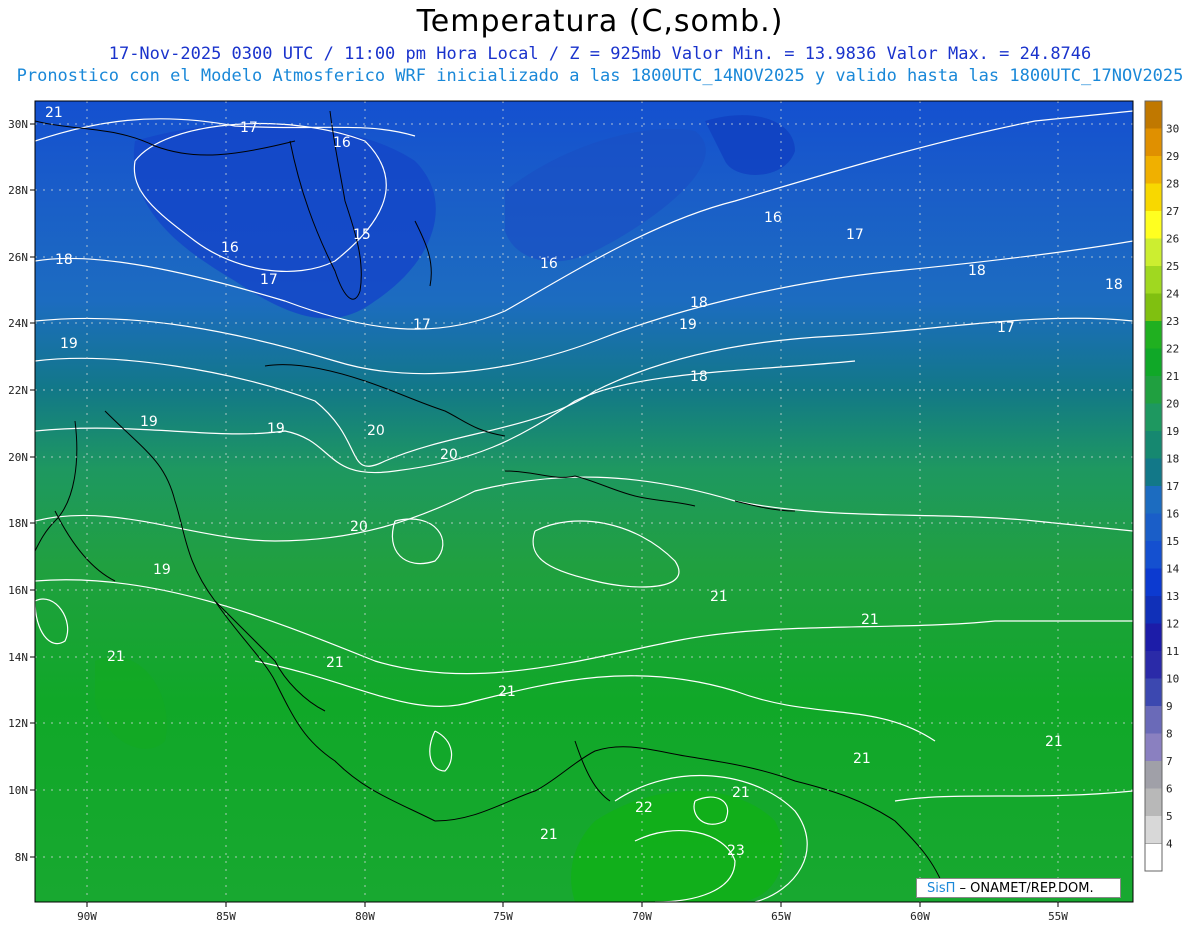 The height and width of the screenshot is (927, 1200). I want to click on lon-label-60W: 60W, so click(920, 916).